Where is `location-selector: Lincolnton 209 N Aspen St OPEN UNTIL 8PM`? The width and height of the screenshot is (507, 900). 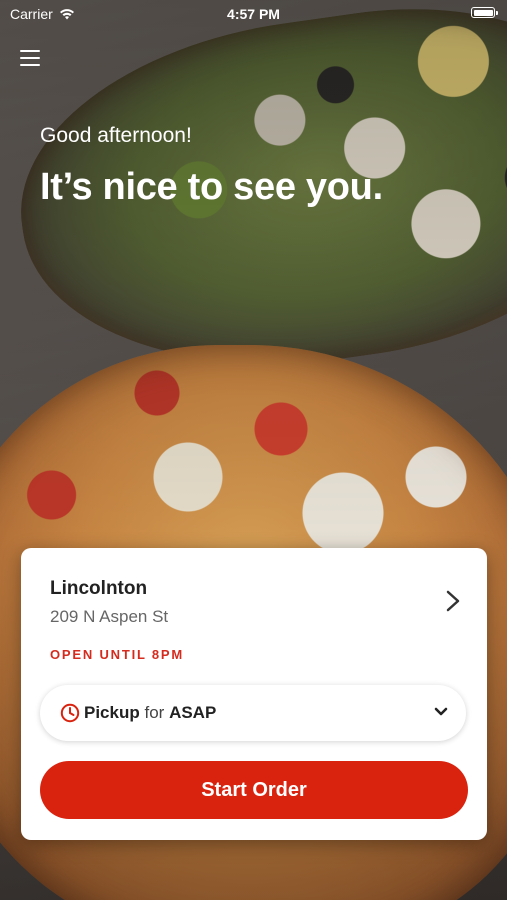 location-selector: Lincolnton 209 N Aspen St OPEN UNTIL 8PM is located at coordinates (254, 608).